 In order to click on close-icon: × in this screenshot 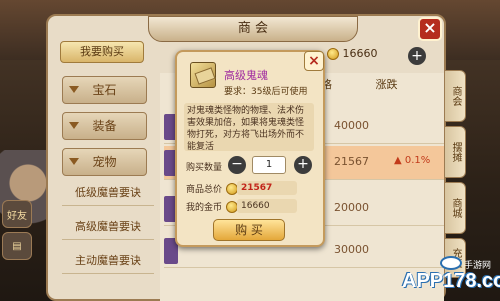, I will do `click(430, 29)`.